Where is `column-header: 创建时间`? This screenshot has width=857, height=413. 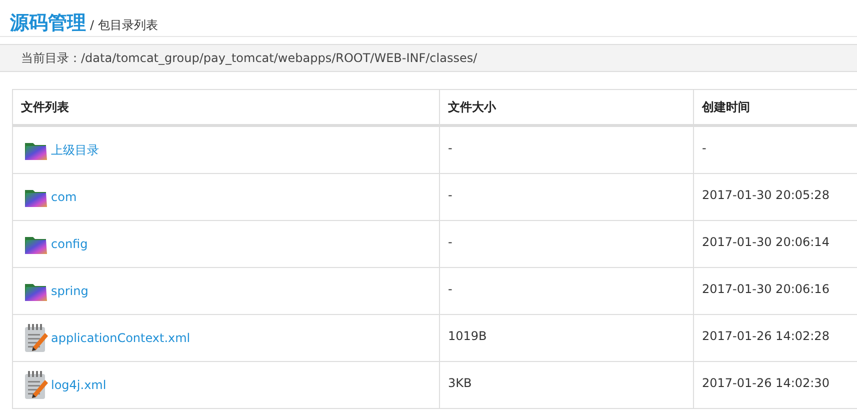 column-header: 创建时间 is located at coordinates (725, 107).